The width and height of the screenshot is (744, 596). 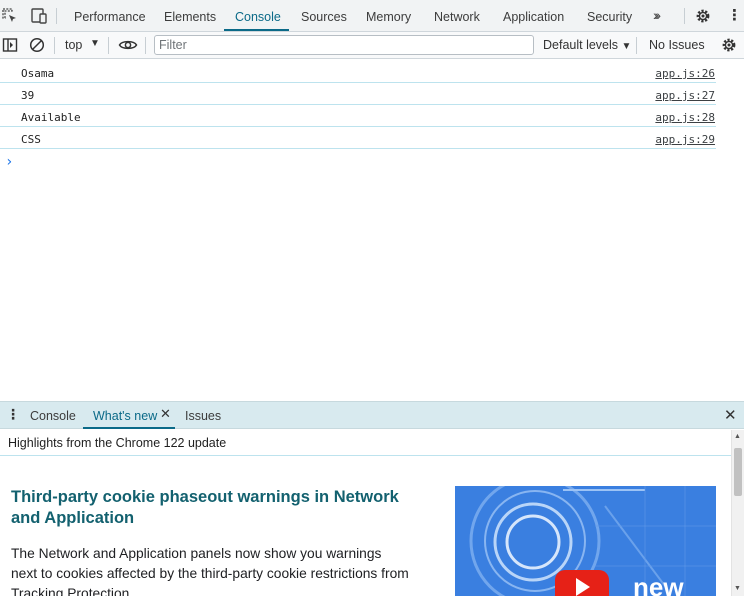 I want to click on console-message: Available app.js:28, so click(x=358, y=116).